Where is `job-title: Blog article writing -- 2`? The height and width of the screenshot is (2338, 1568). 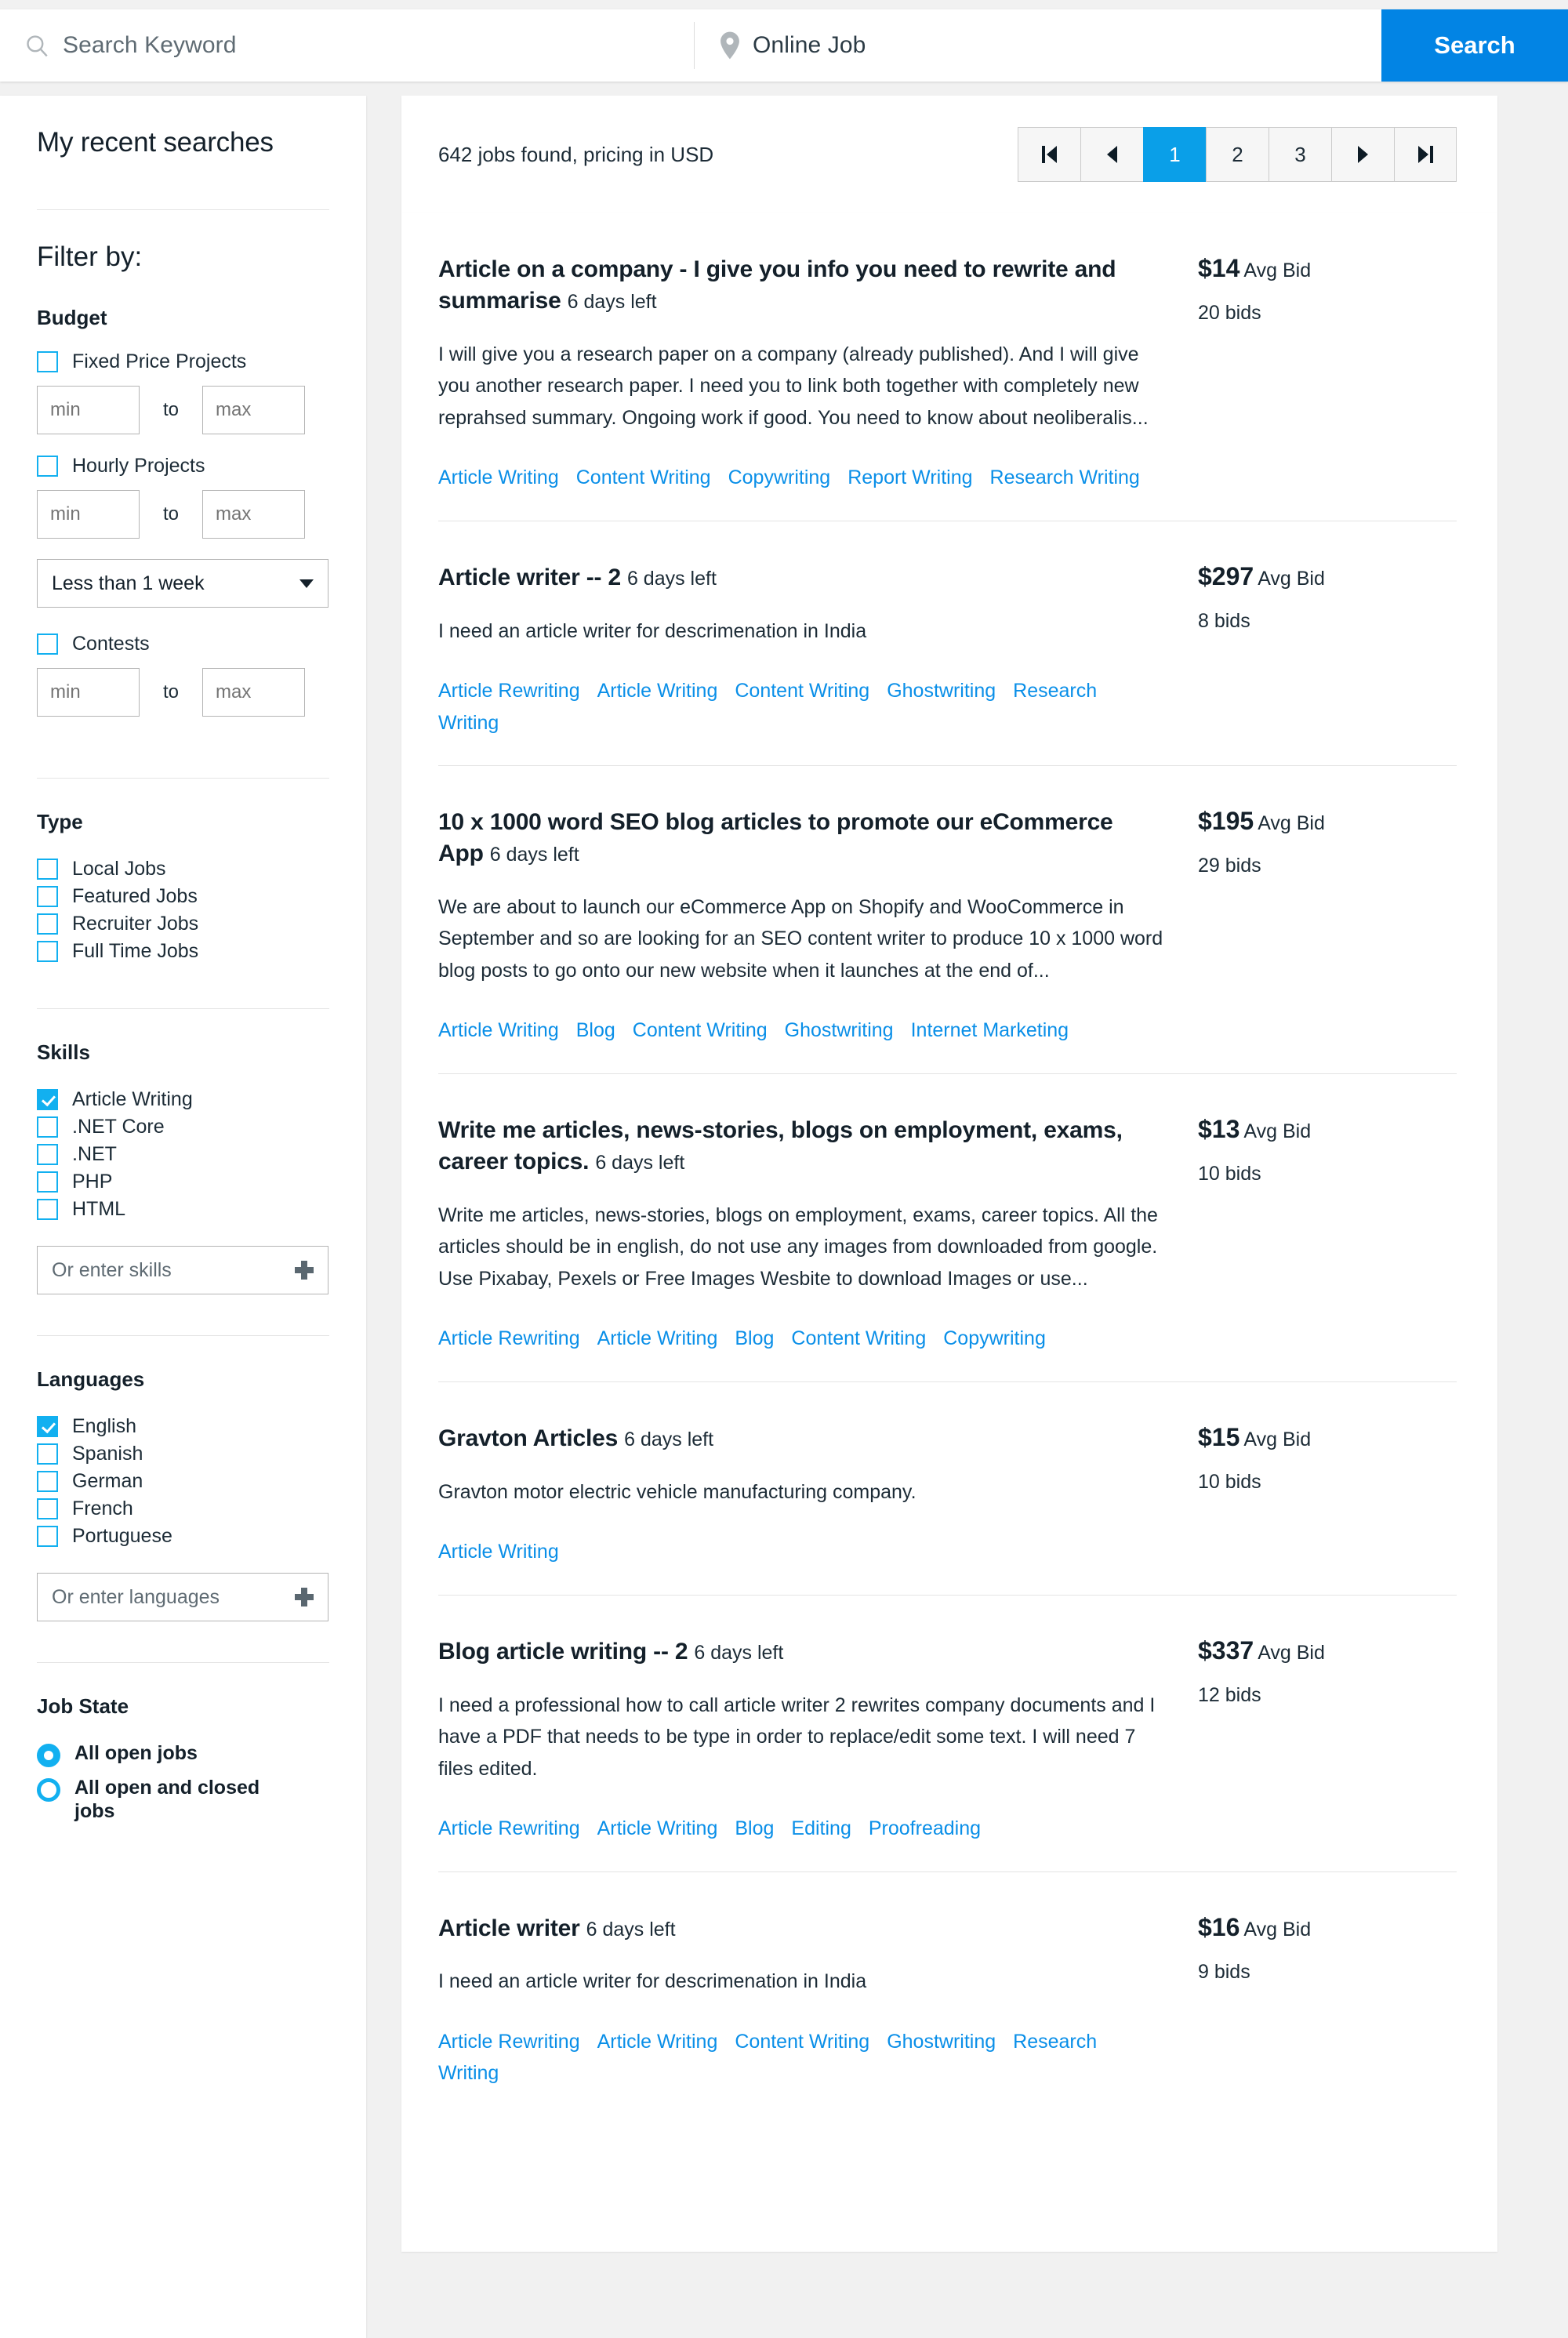 job-title: Blog article writing -- 2 is located at coordinates (563, 1652).